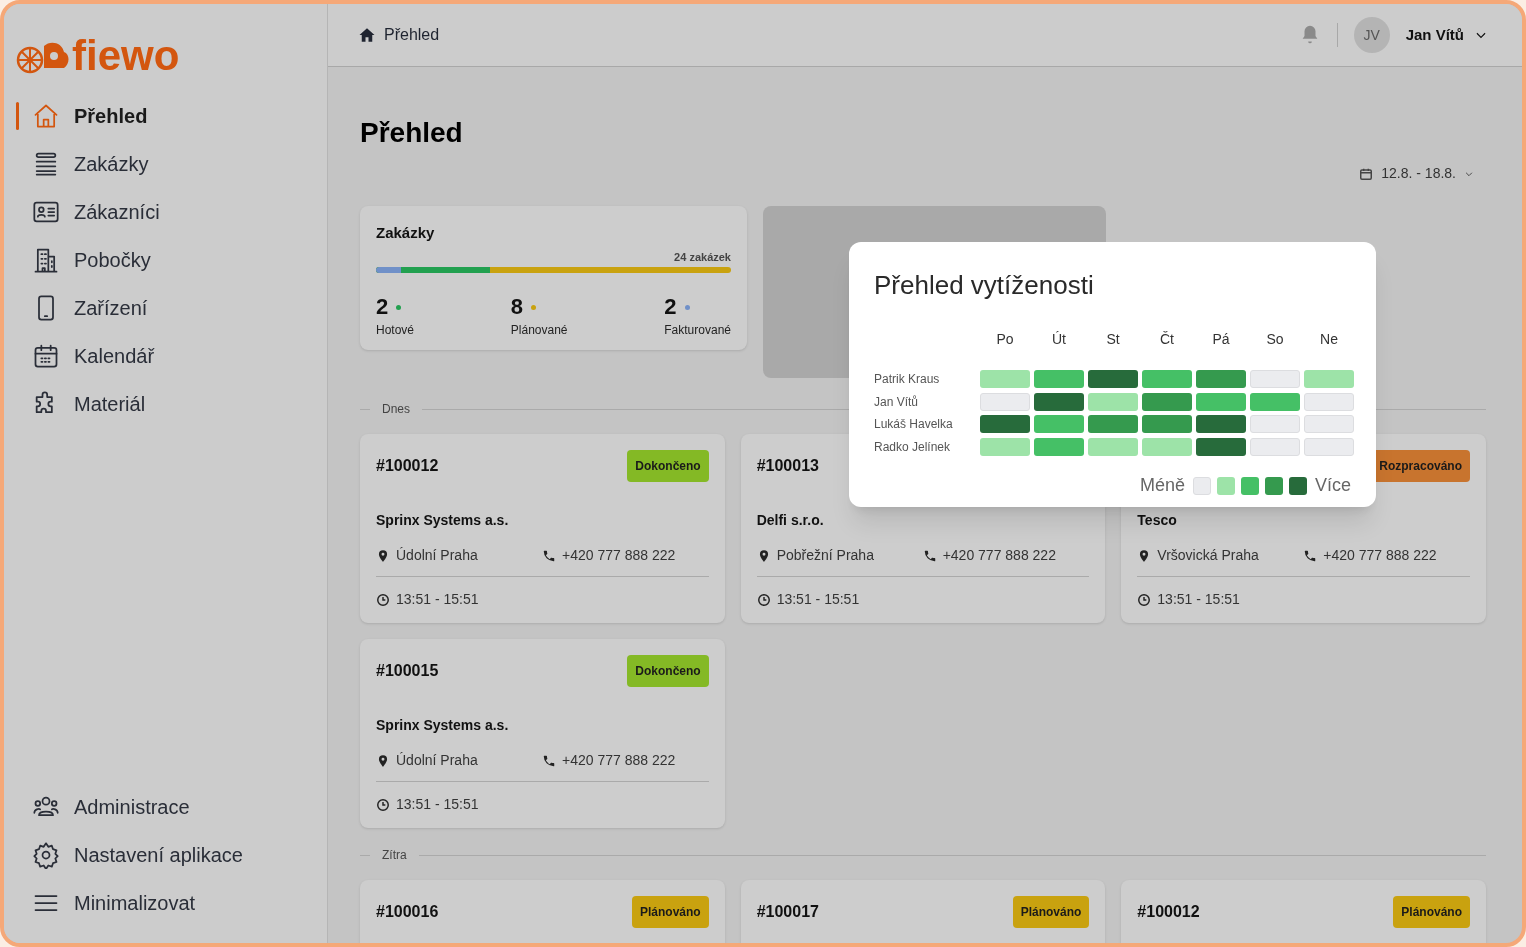 The height and width of the screenshot is (947, 1526). Describe the element at coordinates (825, 555) in the screenshot. I see `address: Pobřežní Praha` at that location.